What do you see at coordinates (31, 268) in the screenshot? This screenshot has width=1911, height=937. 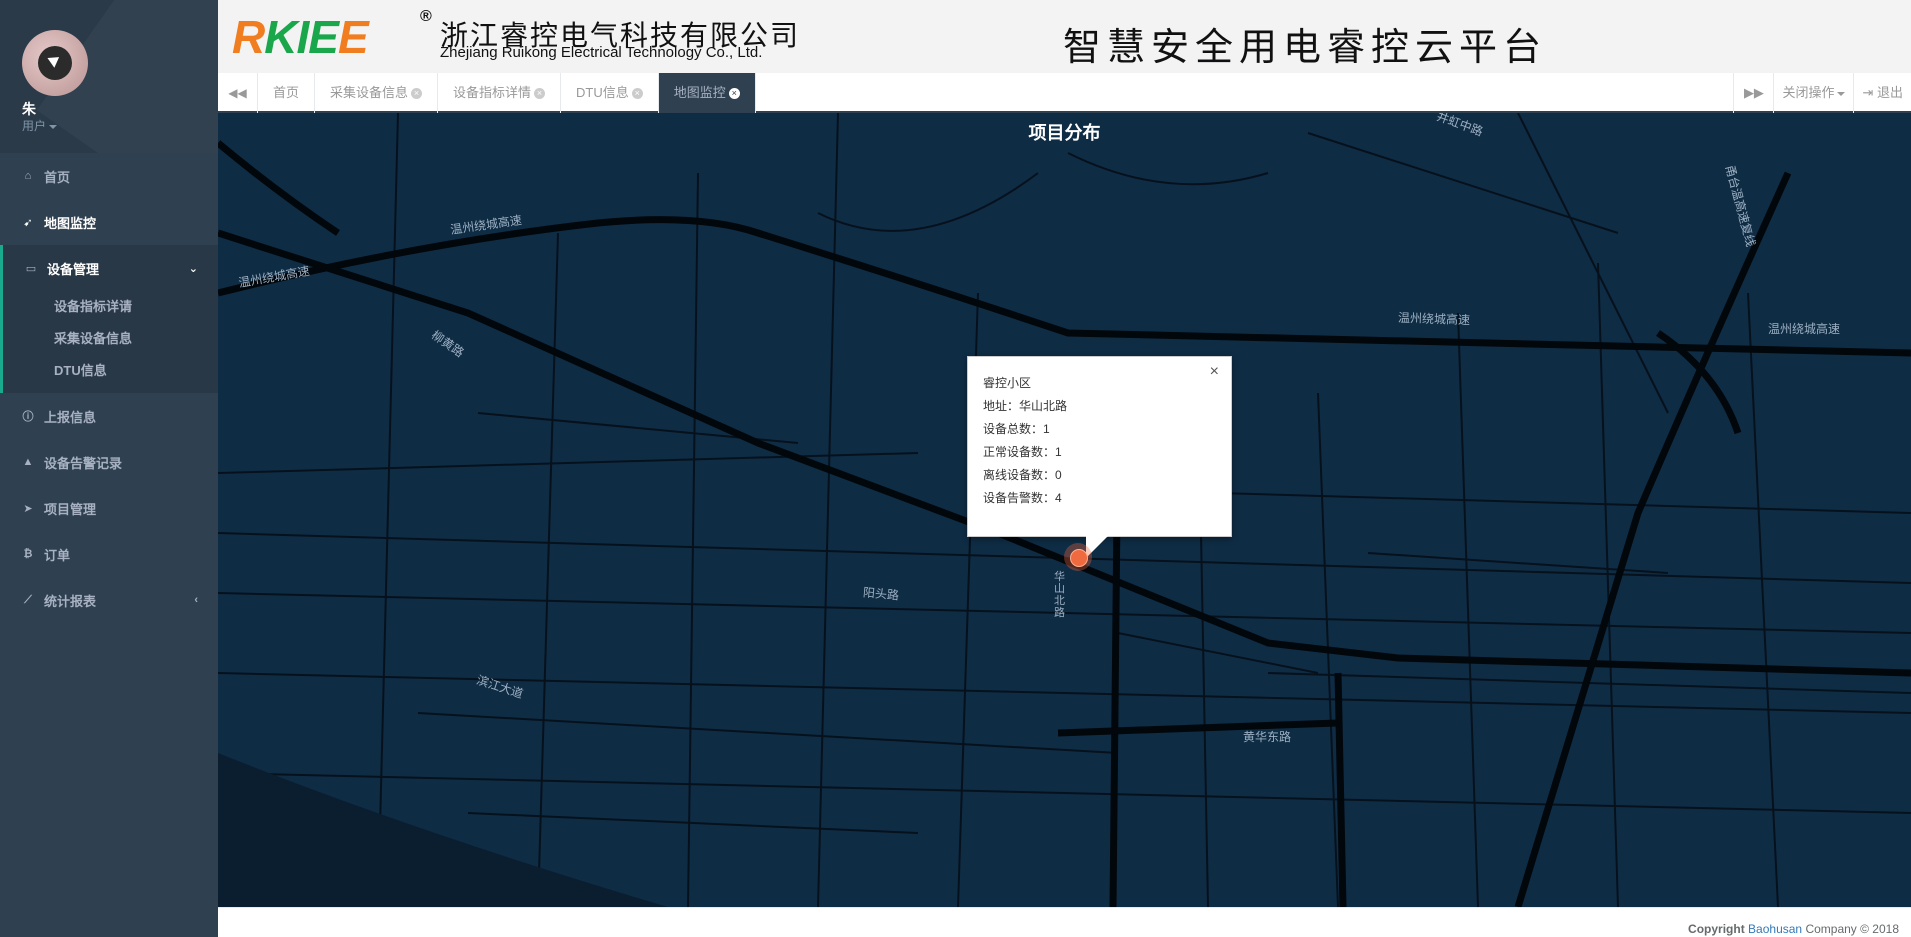 I see `desktop-icon: ▭` at bounding box center [31, 268].